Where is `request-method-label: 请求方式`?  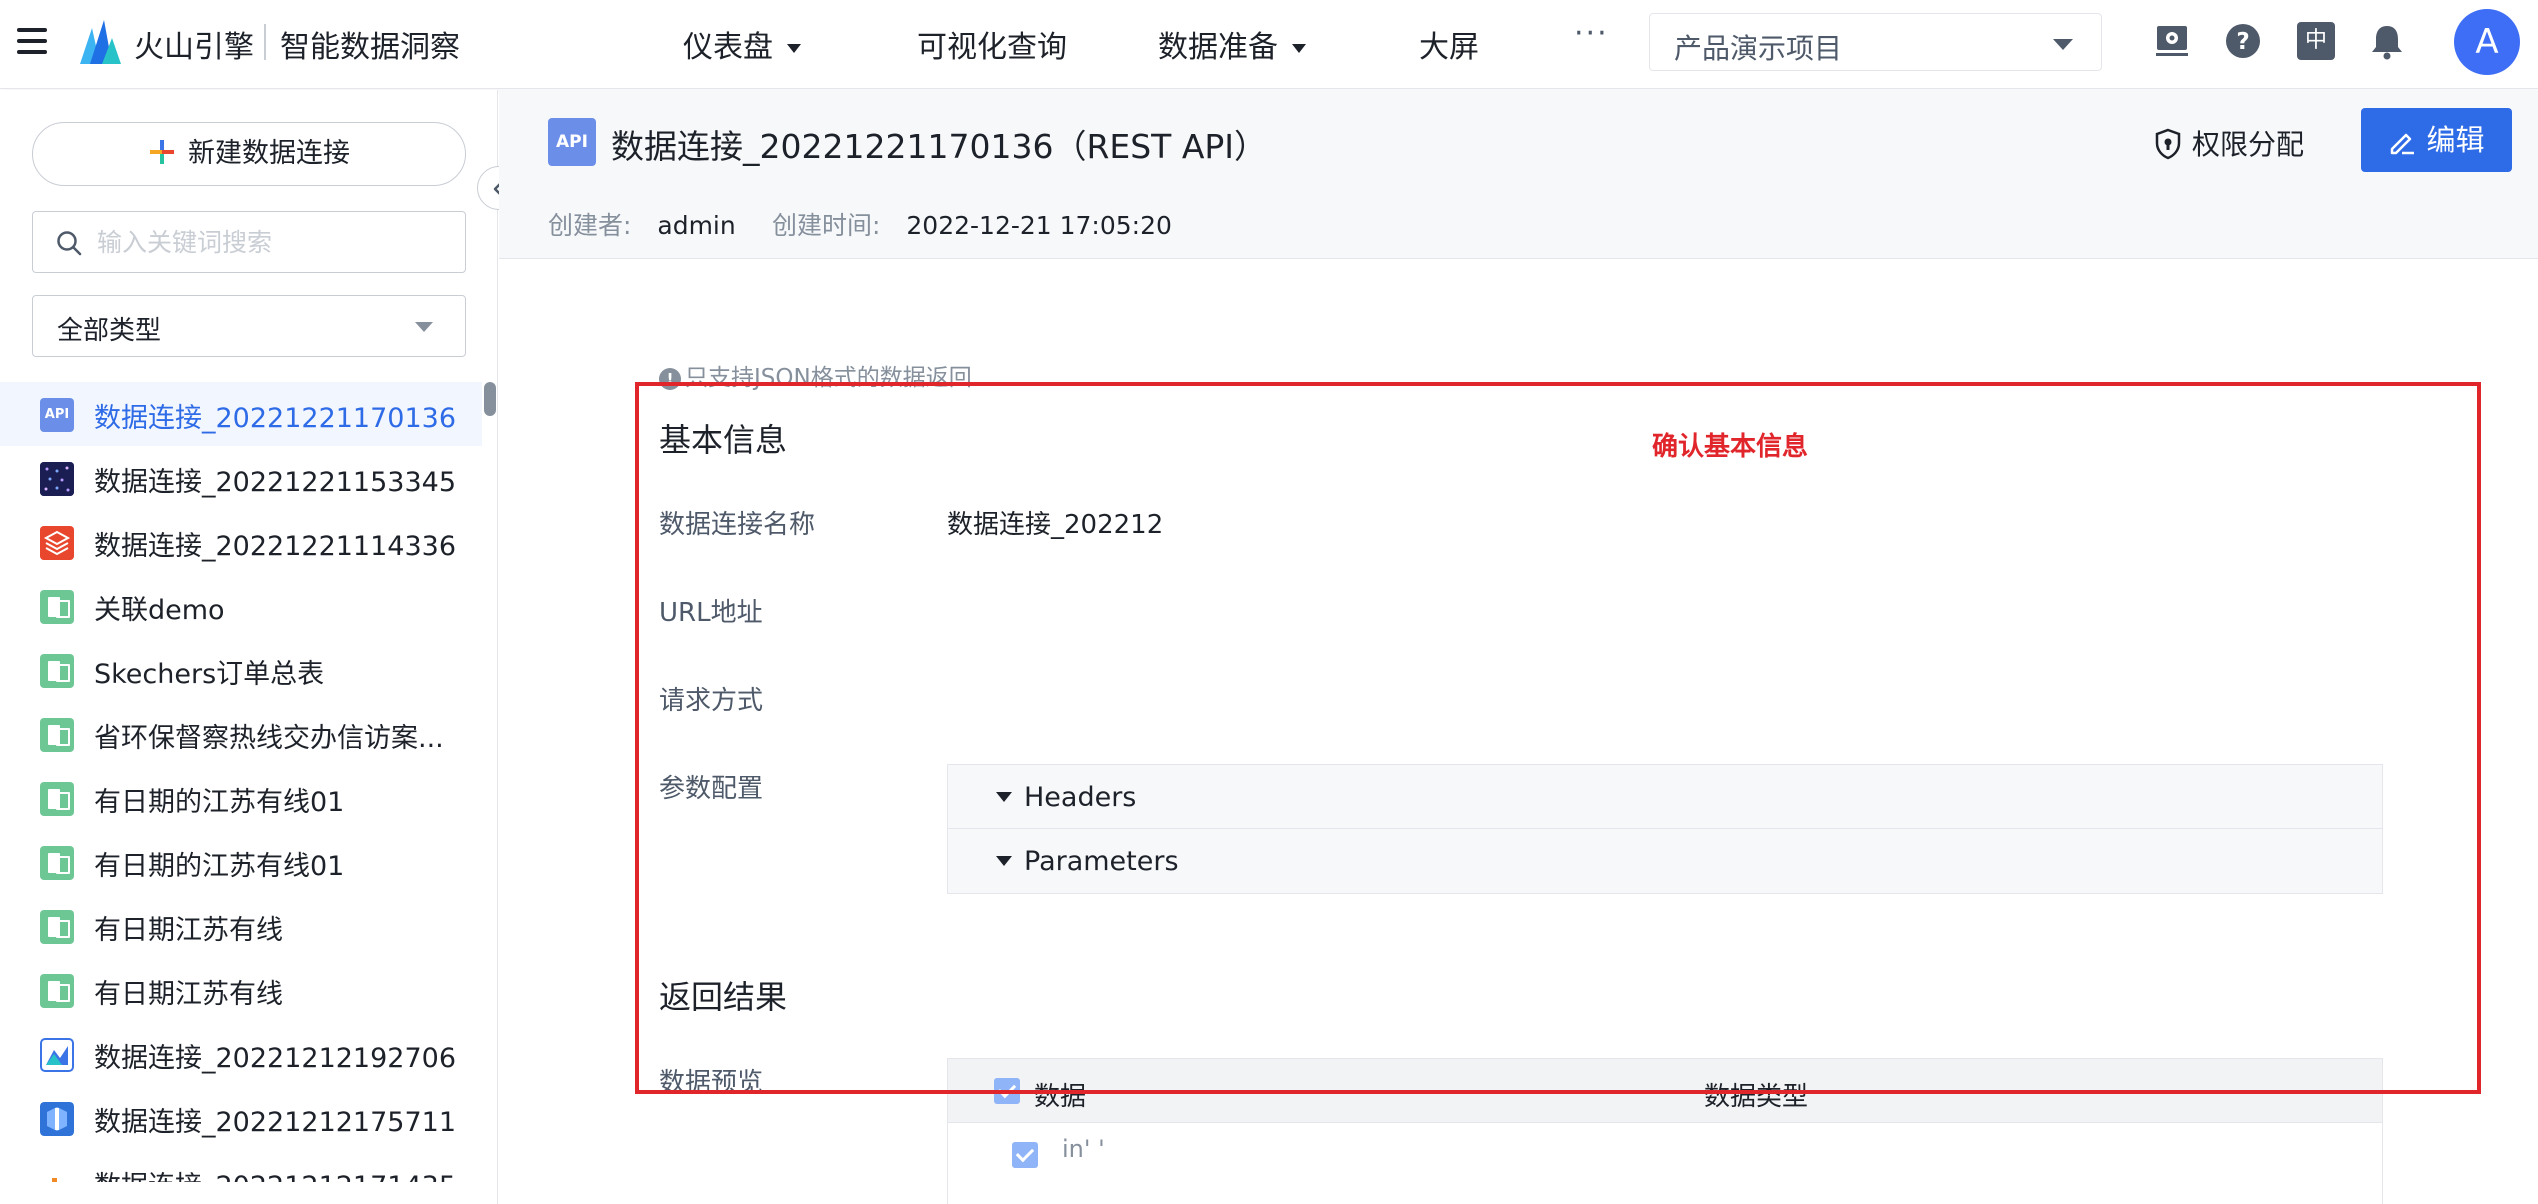 request-method-label: 请求方式 is located at coordinates (711, 701).